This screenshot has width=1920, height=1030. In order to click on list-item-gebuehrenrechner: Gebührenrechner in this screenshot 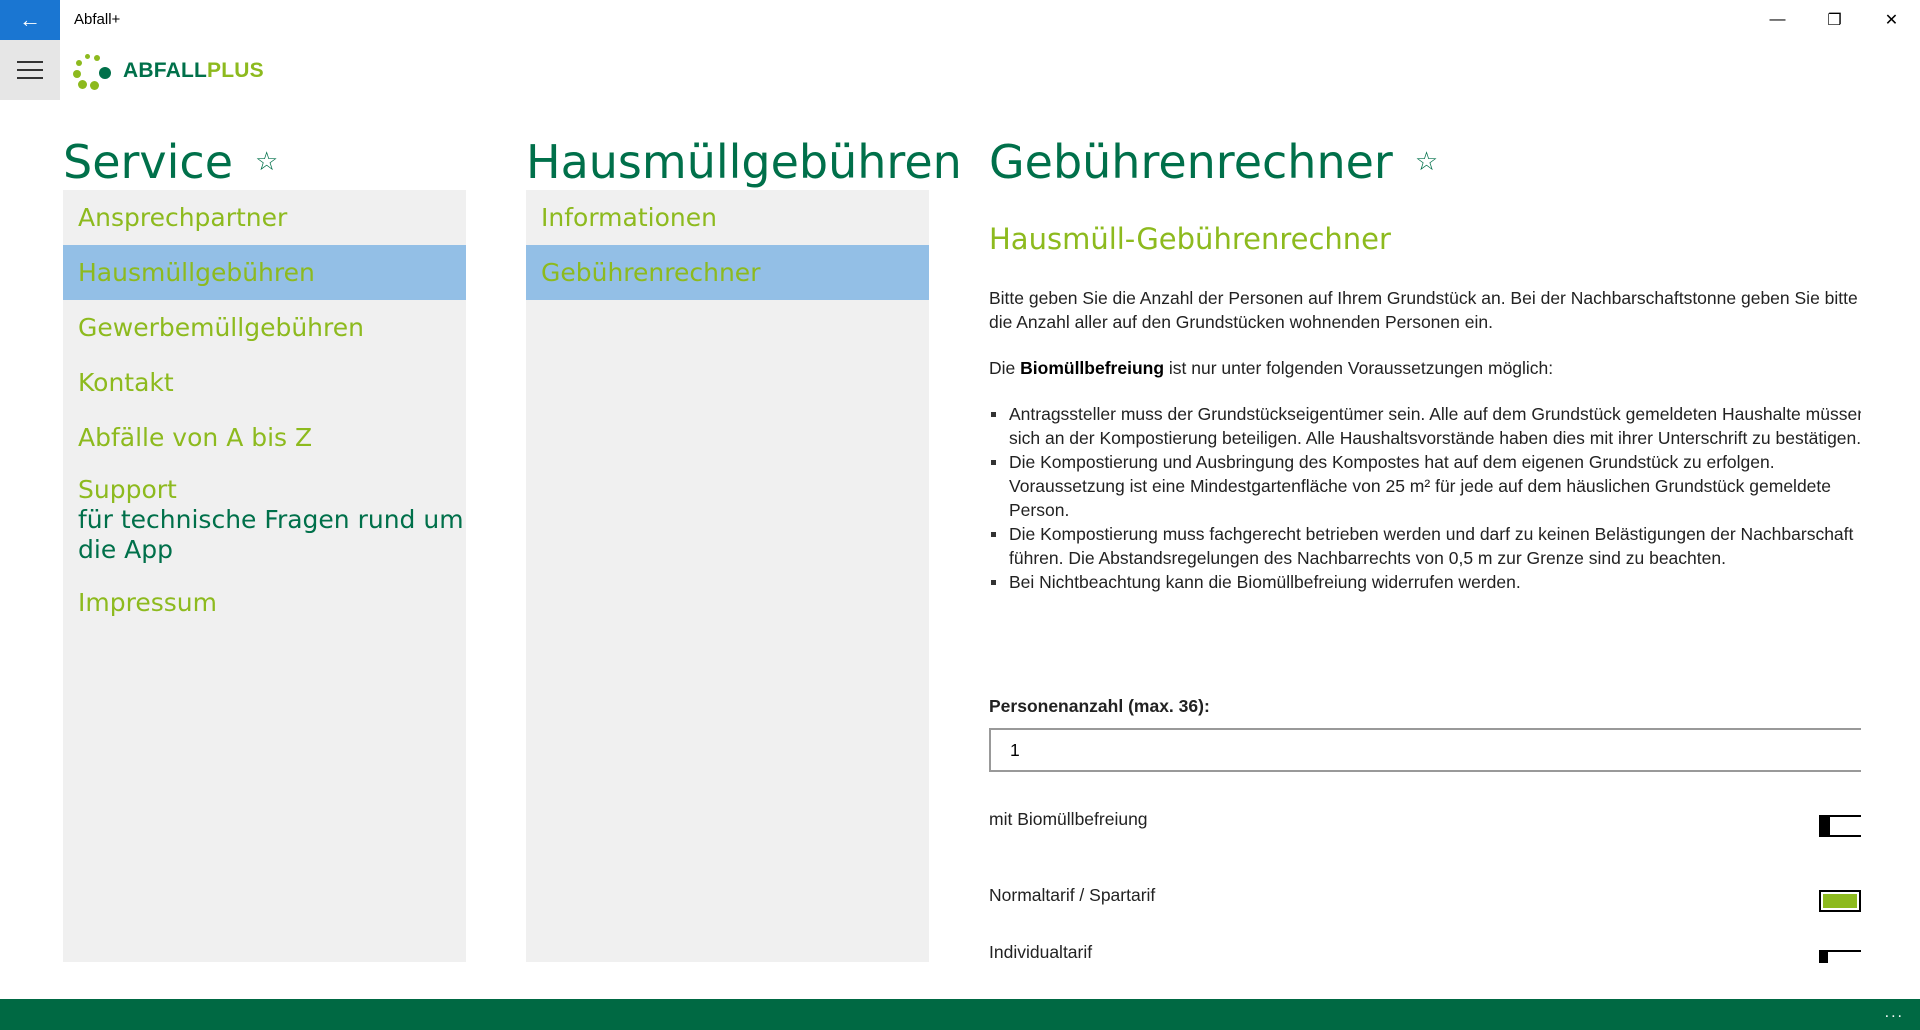, I will do `click(727, 272)`.